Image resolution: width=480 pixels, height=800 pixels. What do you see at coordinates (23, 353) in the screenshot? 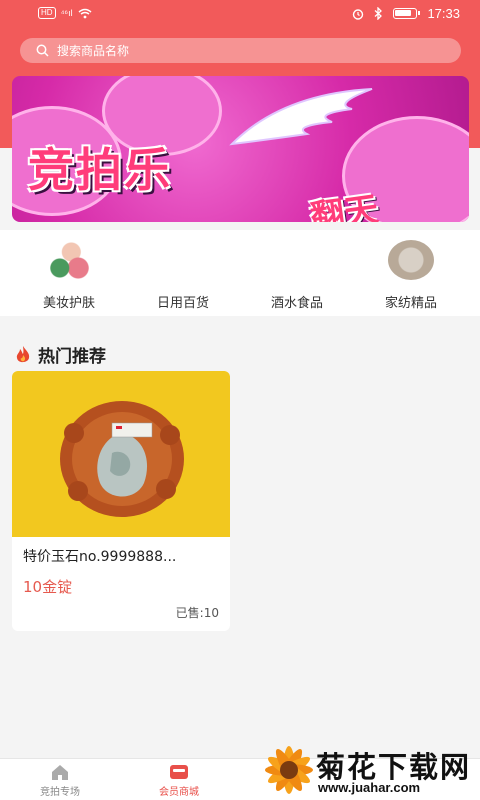
I see `fire-icon` at bounding box center [23, 353].